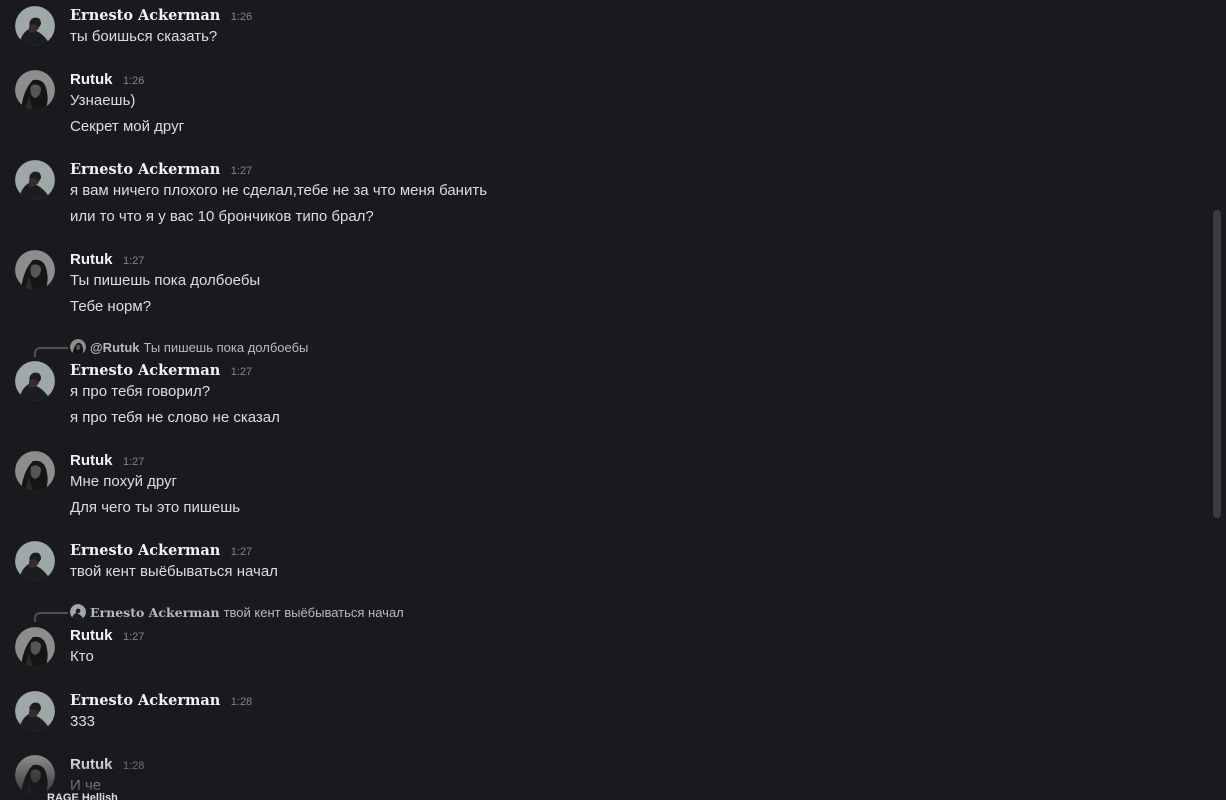 The width and height of the screenshot is (1226, 800). I want to click on message-text: я про тебя не слово не сказал, so click(175, 417).